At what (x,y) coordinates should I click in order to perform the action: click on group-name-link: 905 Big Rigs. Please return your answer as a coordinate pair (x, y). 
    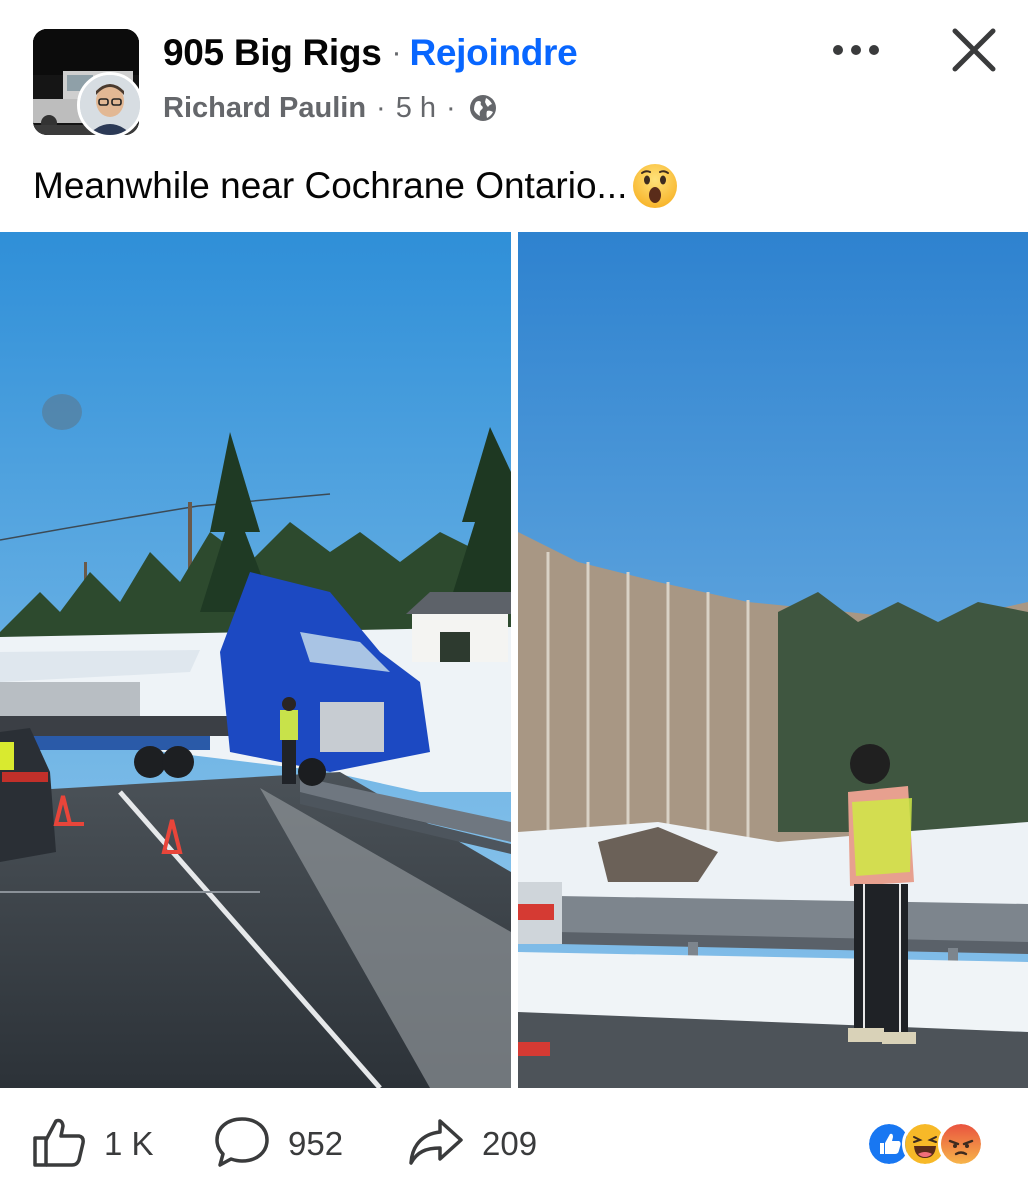
    Looking at the image, I should click on (272, 53).